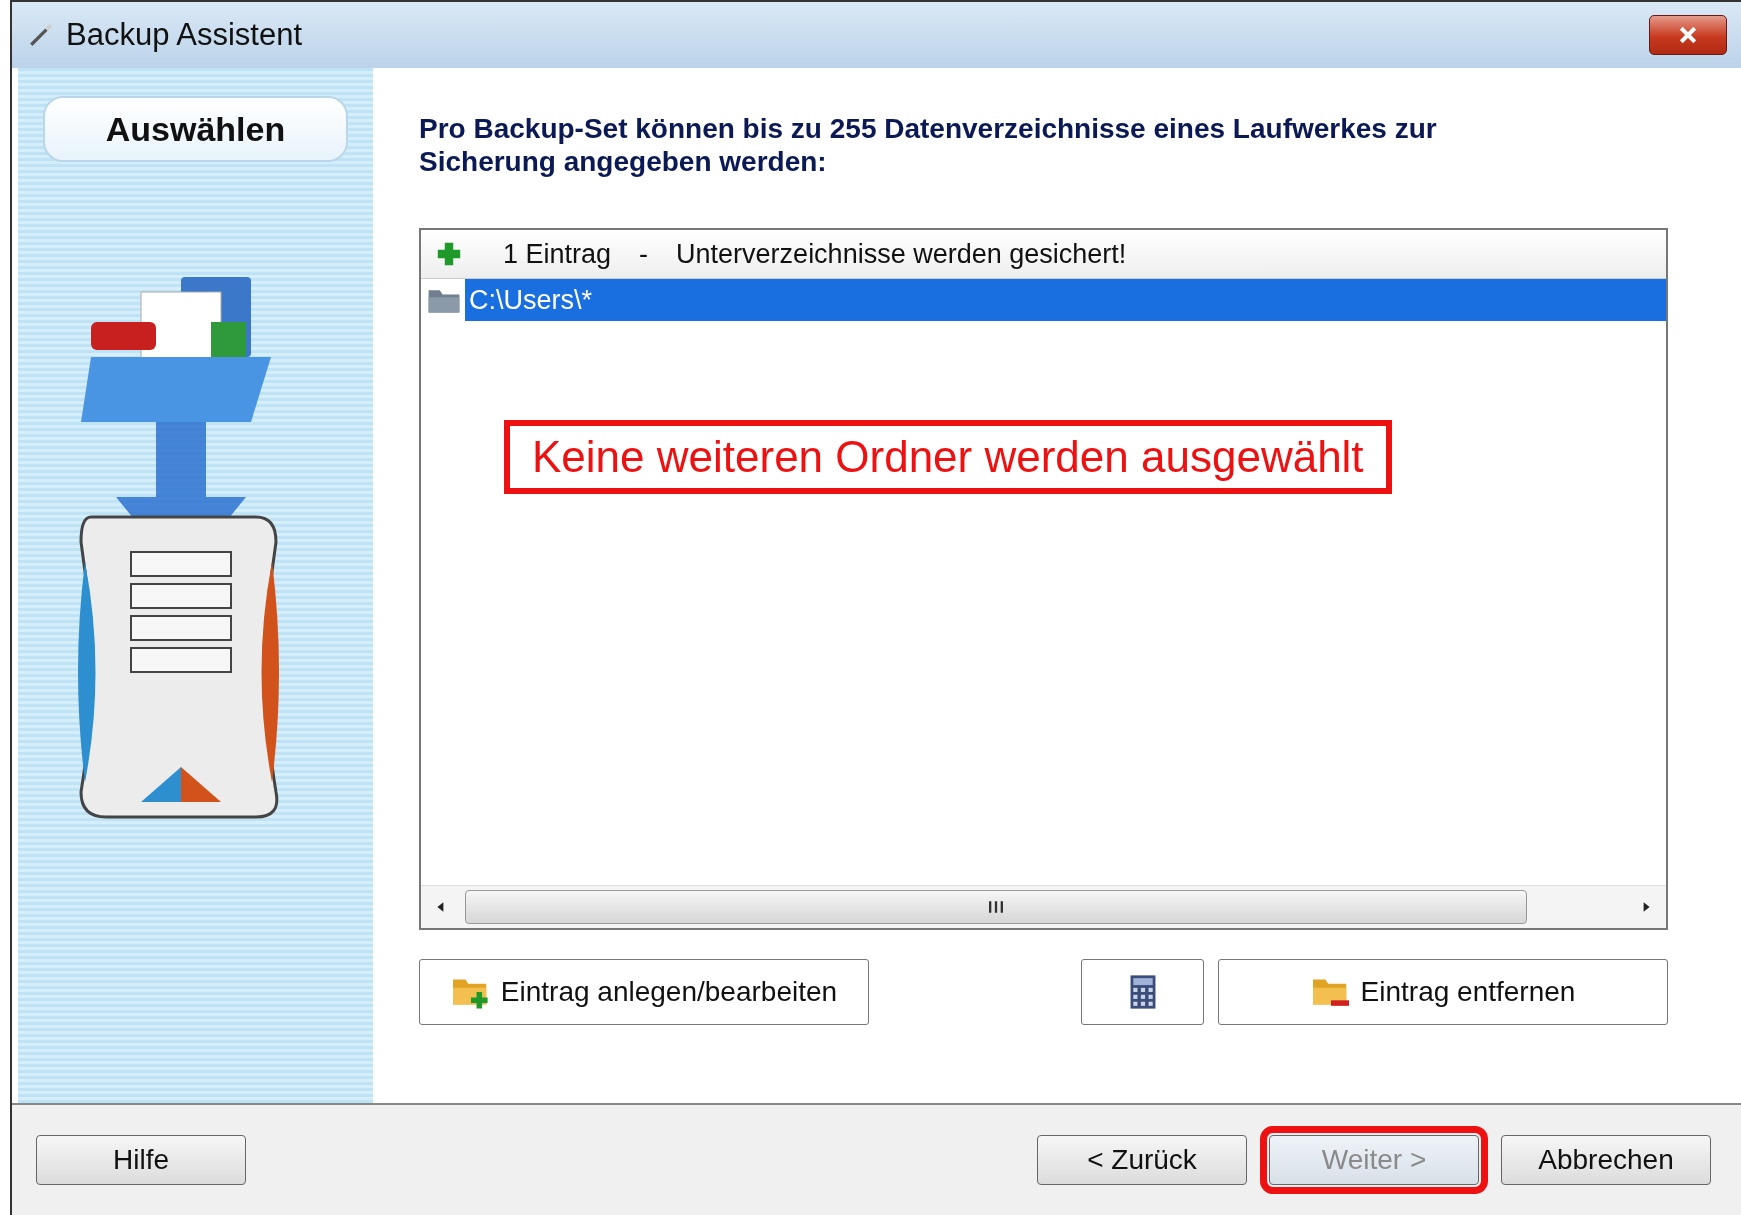 This screenshot has width=1741, height=1215. What do you see at coordinates (644, 992) in the screenshot?
I see `add-entry-button: Eintrag anlegen/bearbeiten` at bounding box center [644, 992].